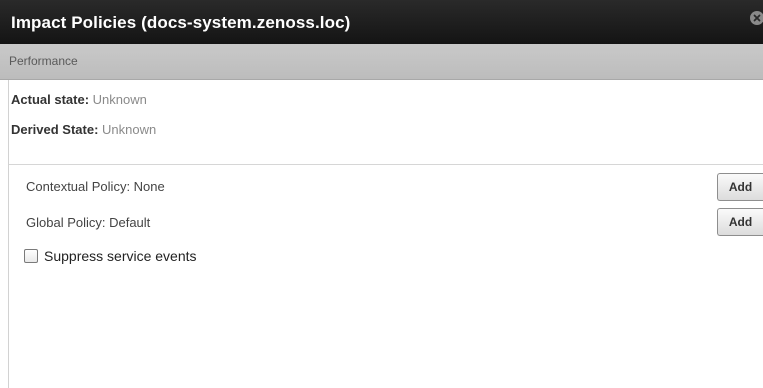 The height and width of the screenshot is (388, 763). What do you see at coordinates (119, 99) in the screenshot?
I see `actual-state-value: Unknown` at bounding box center [119, 99].